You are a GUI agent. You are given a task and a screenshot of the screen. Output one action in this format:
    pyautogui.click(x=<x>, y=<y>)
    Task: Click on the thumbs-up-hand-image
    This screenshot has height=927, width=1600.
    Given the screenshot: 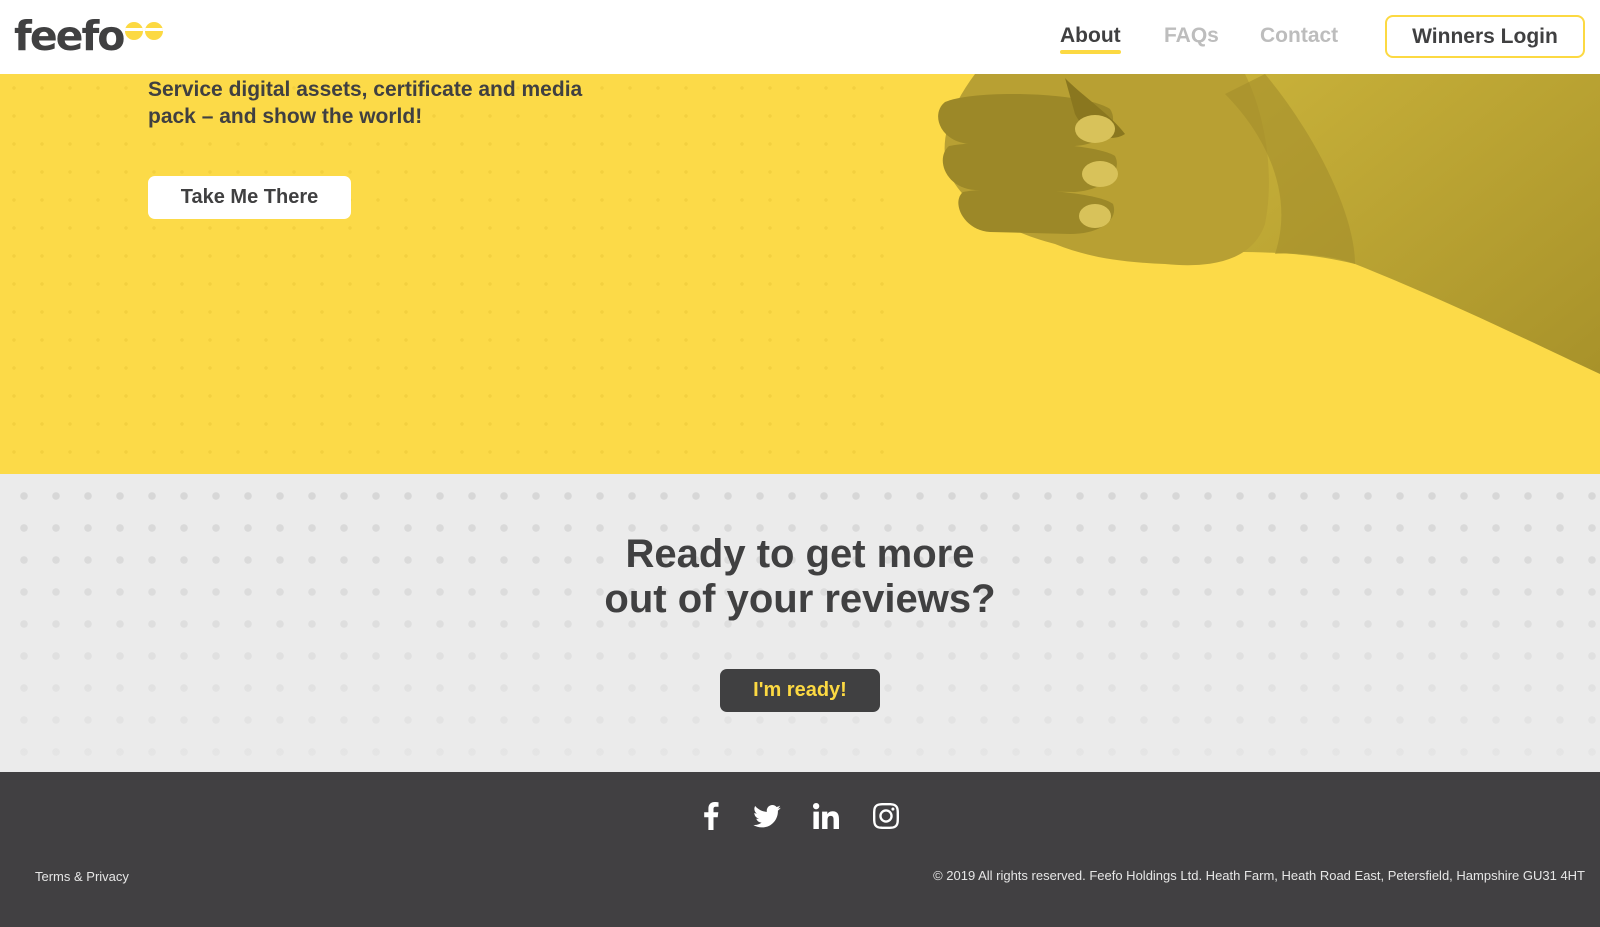 What is the action you would take?
    pyautogui.click(x=1269, y=224)
    